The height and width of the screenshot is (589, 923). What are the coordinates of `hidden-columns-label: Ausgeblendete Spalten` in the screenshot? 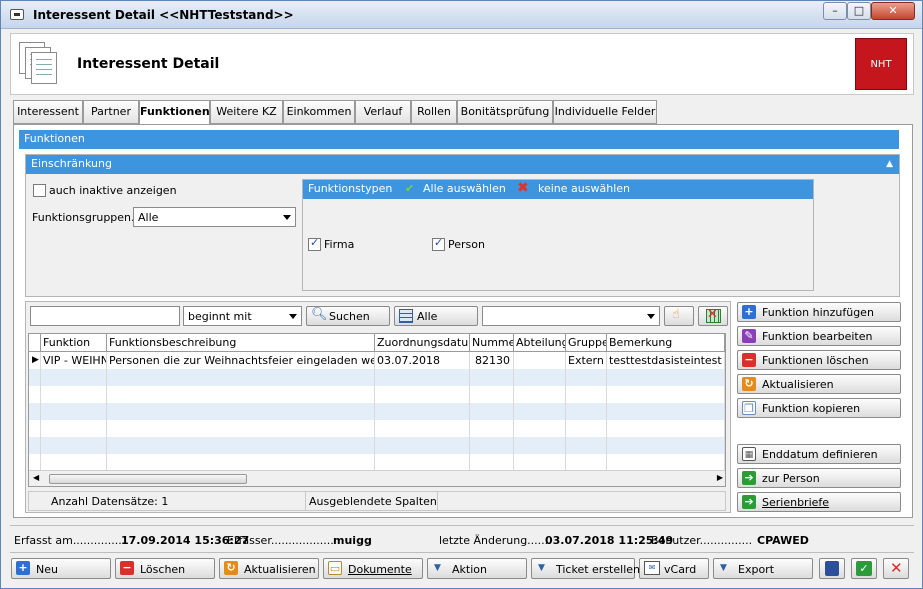 It's located at (373, 501).